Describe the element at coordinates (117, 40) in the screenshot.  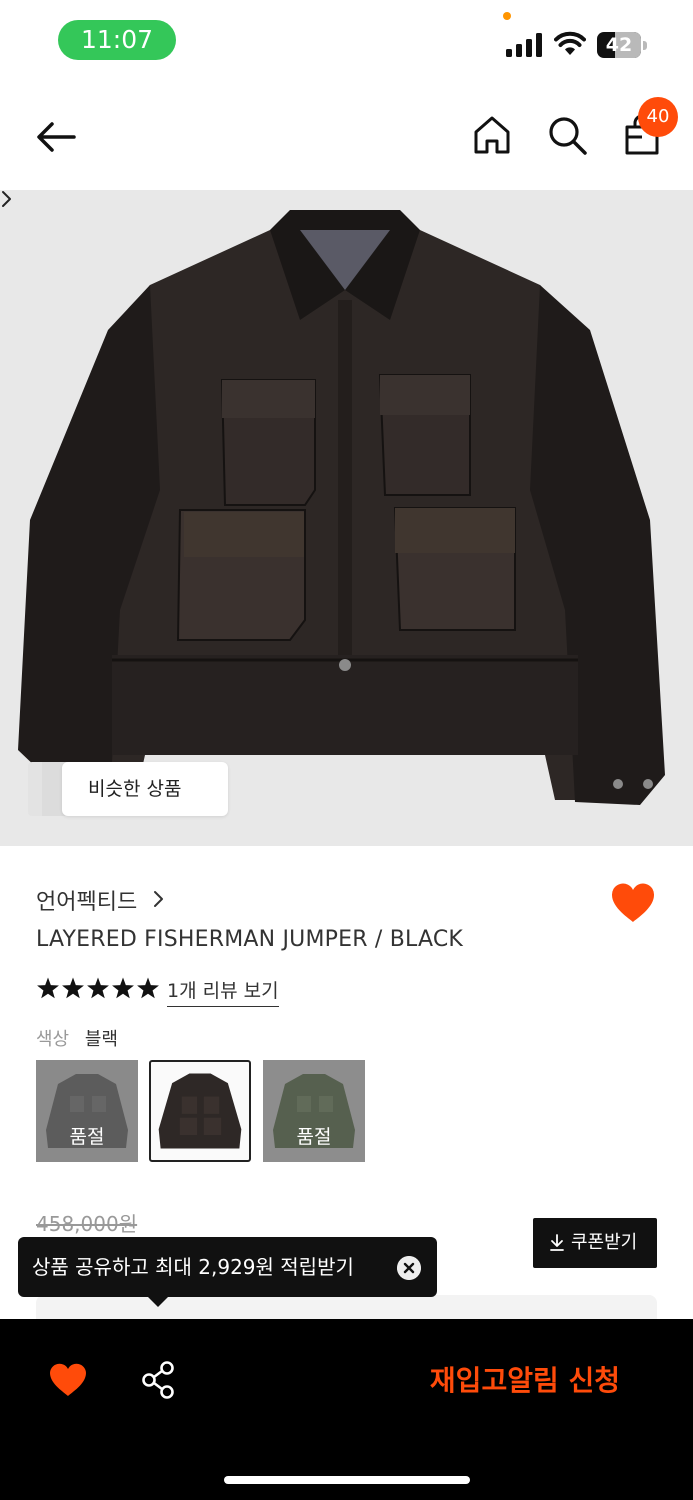
I see `status-time: 11:07` at that location.